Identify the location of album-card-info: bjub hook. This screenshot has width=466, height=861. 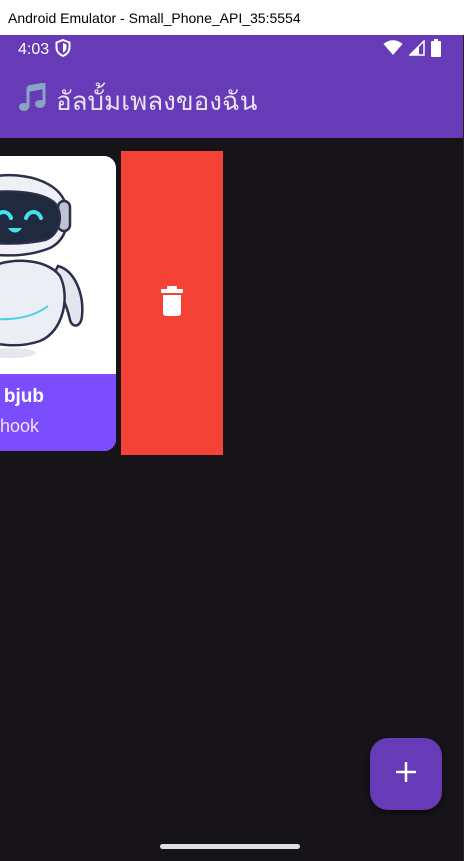
(58, 412).